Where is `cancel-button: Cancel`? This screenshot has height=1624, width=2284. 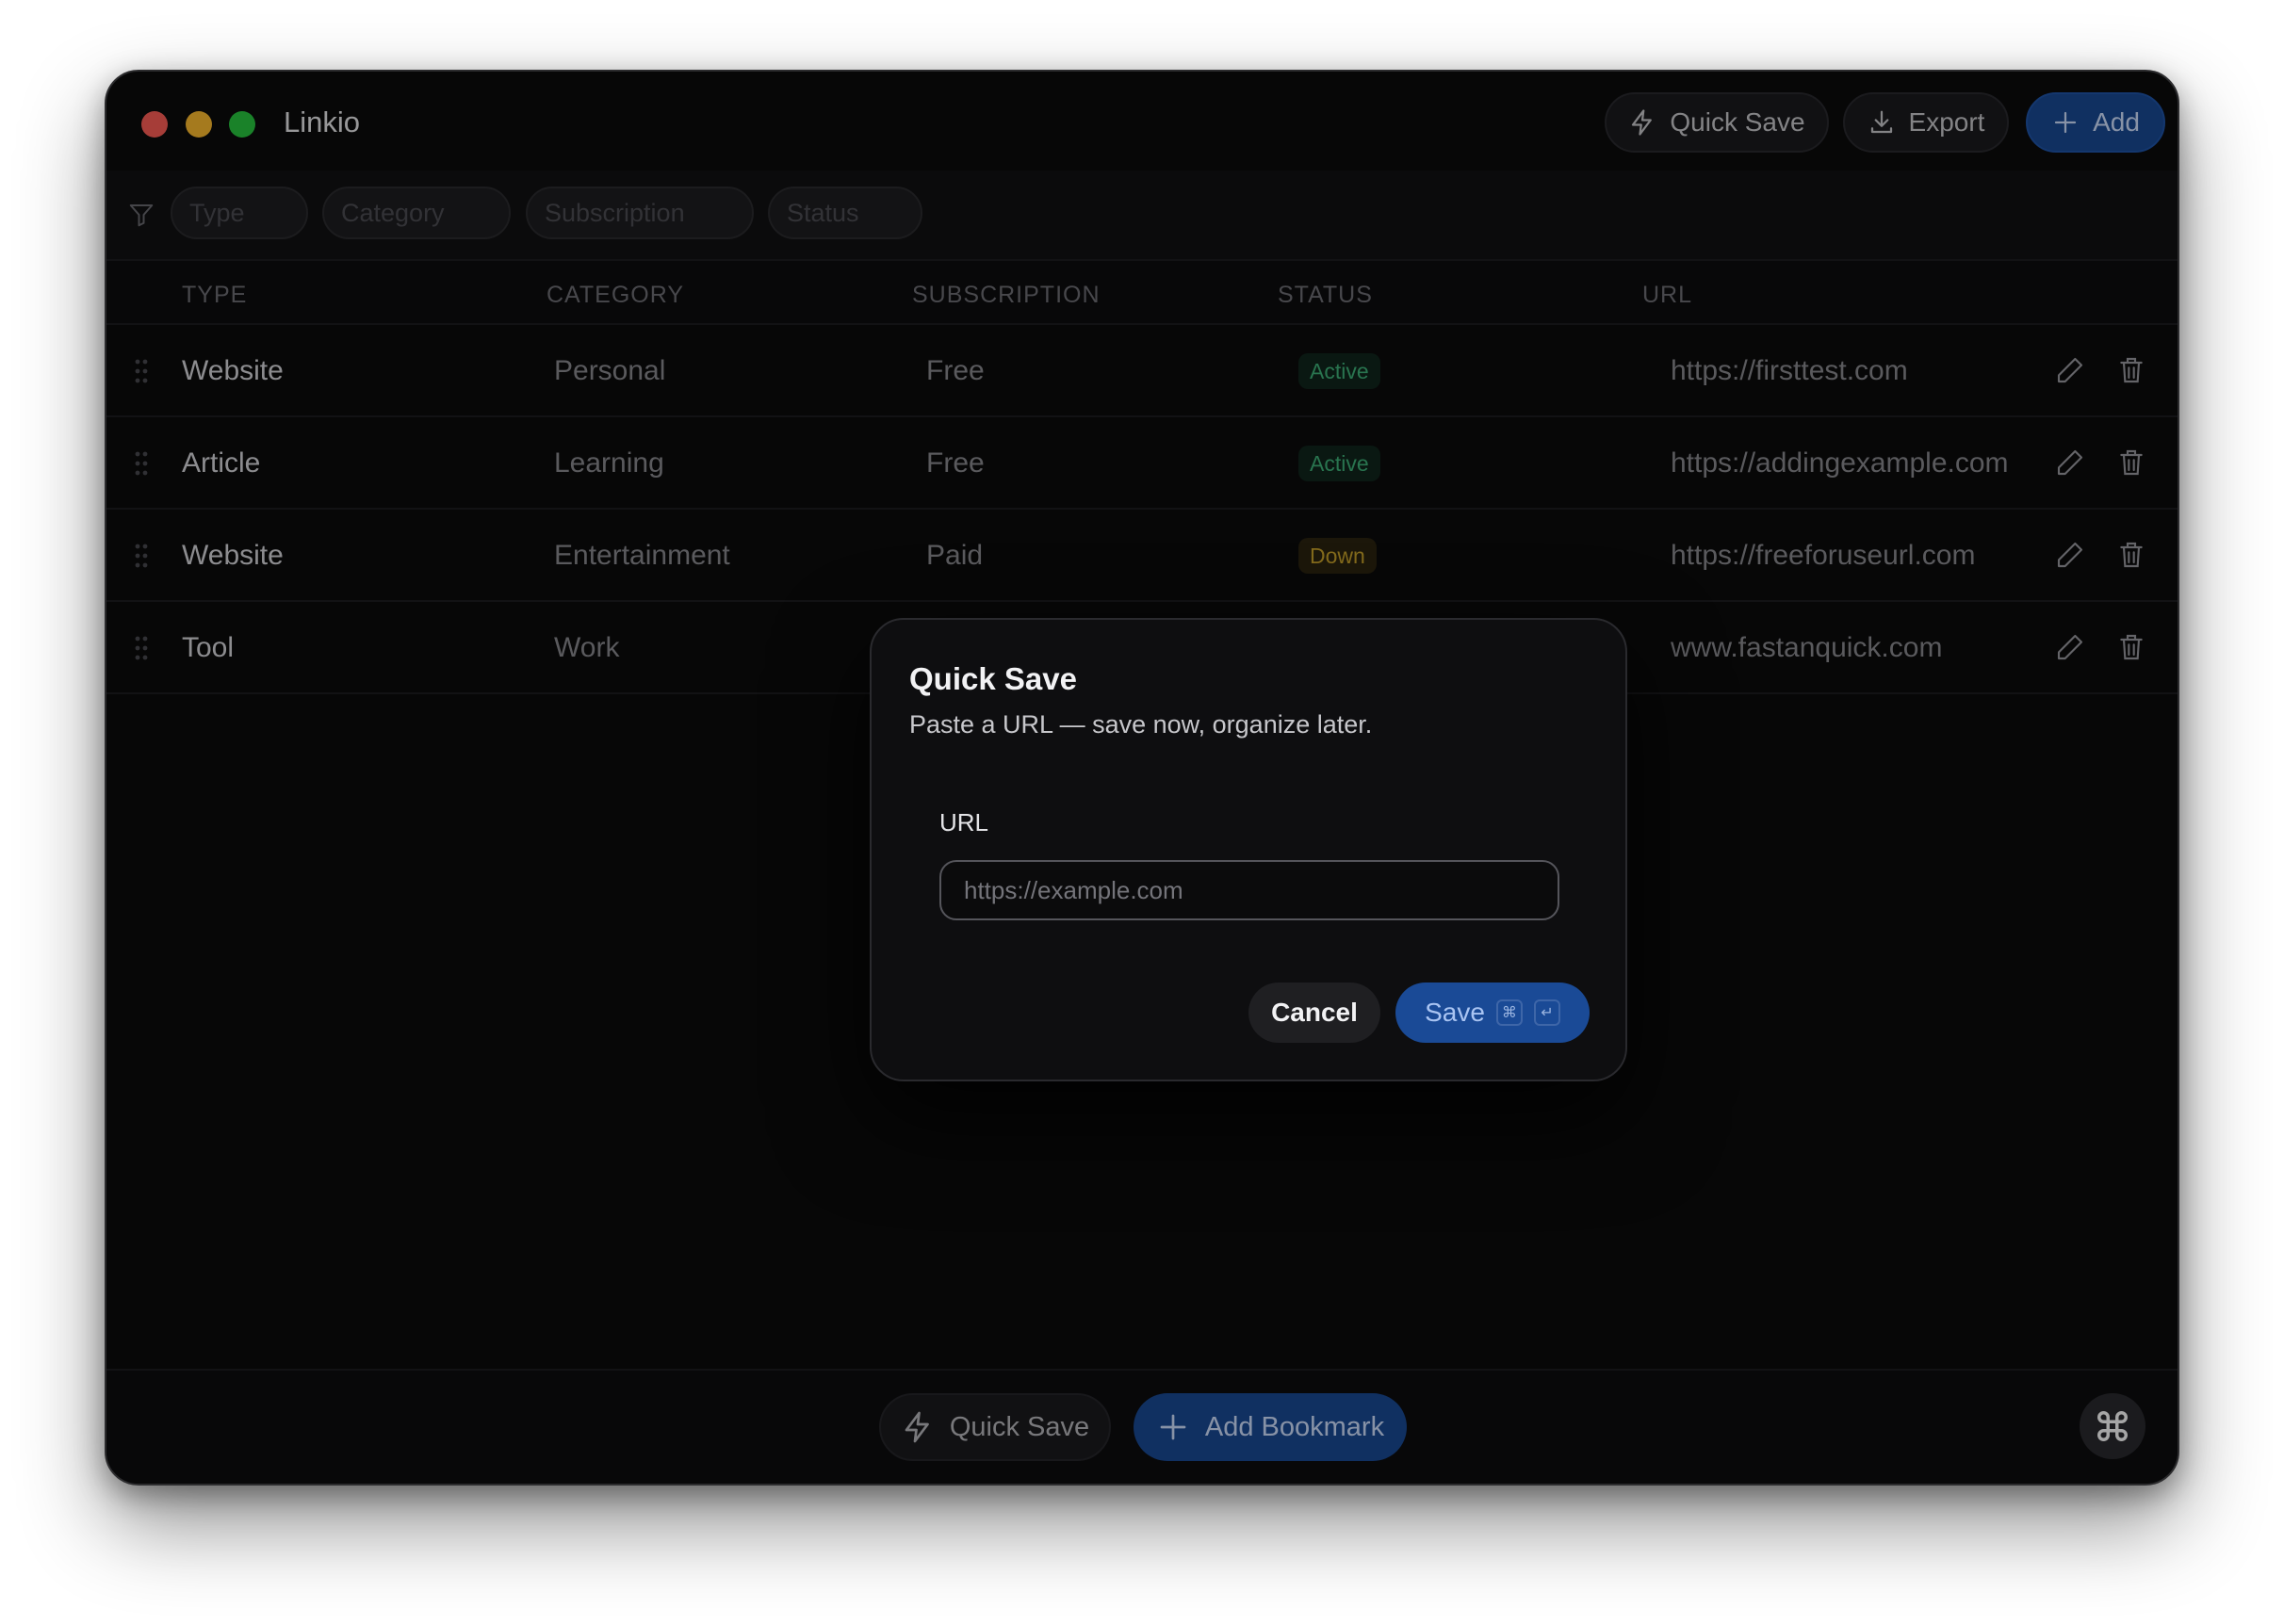
cancel-button: Cancel is located at coordinates (1314, 1013).